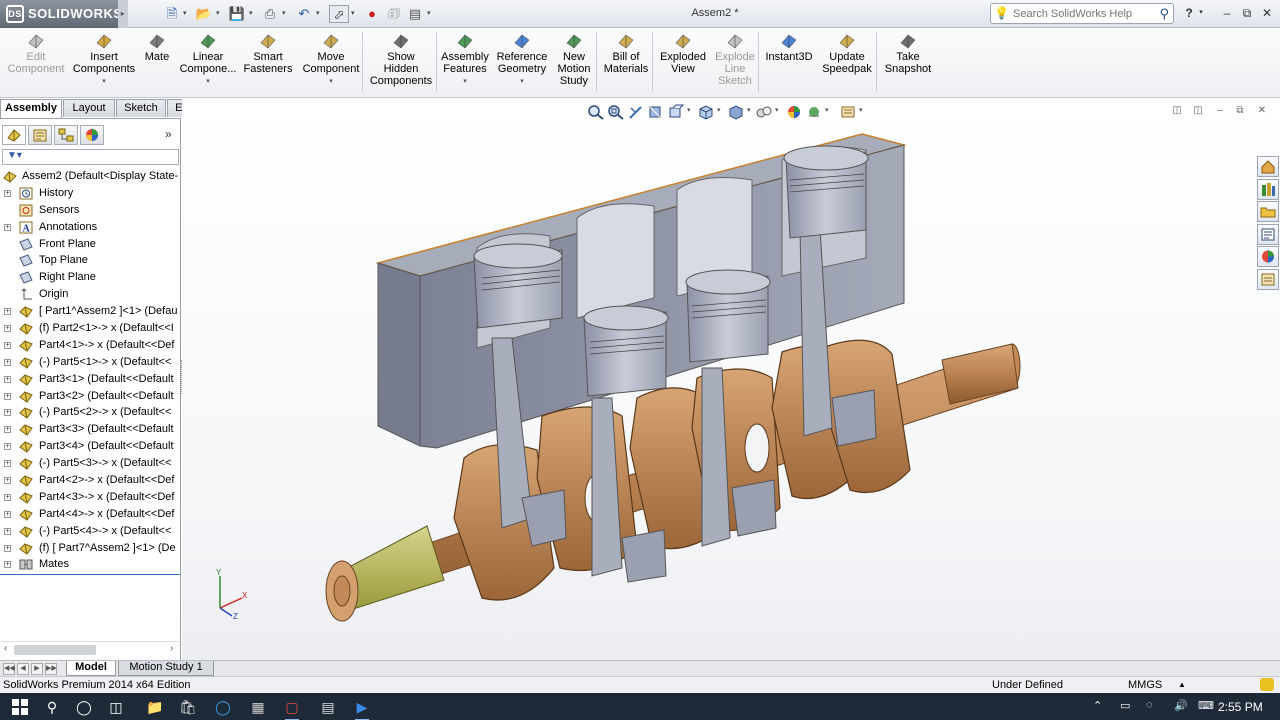  What do you see at coordinates (204, 14) in the screenshot?
I see `open-folder-icon: 📂` at bounding box center [204, 14].